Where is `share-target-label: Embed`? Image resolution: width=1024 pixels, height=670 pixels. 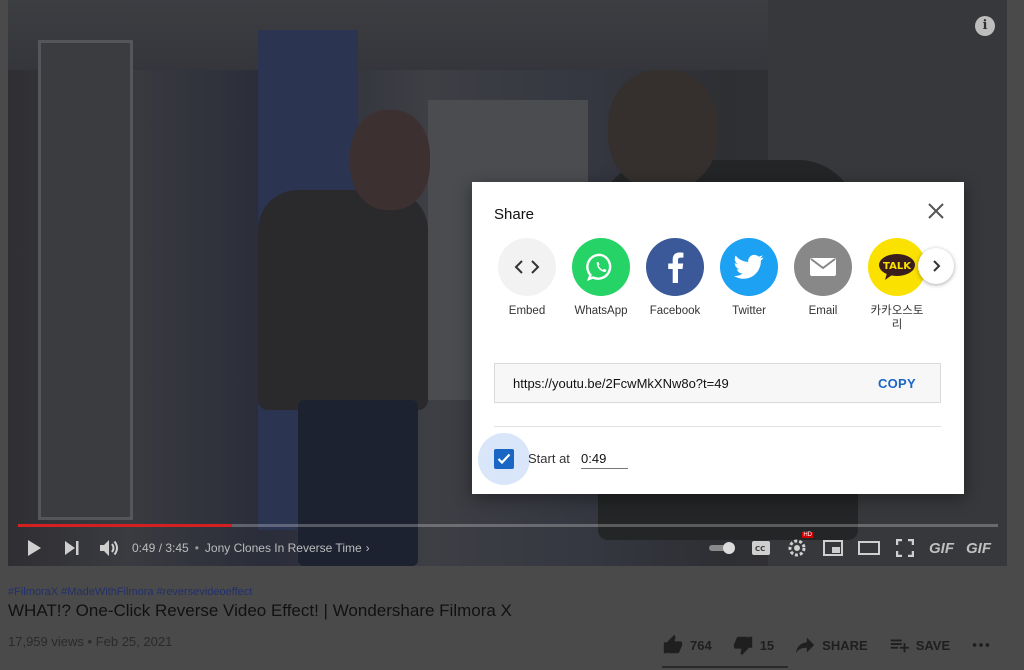
share-target-label: Embed is located at coordinates (527, 311).